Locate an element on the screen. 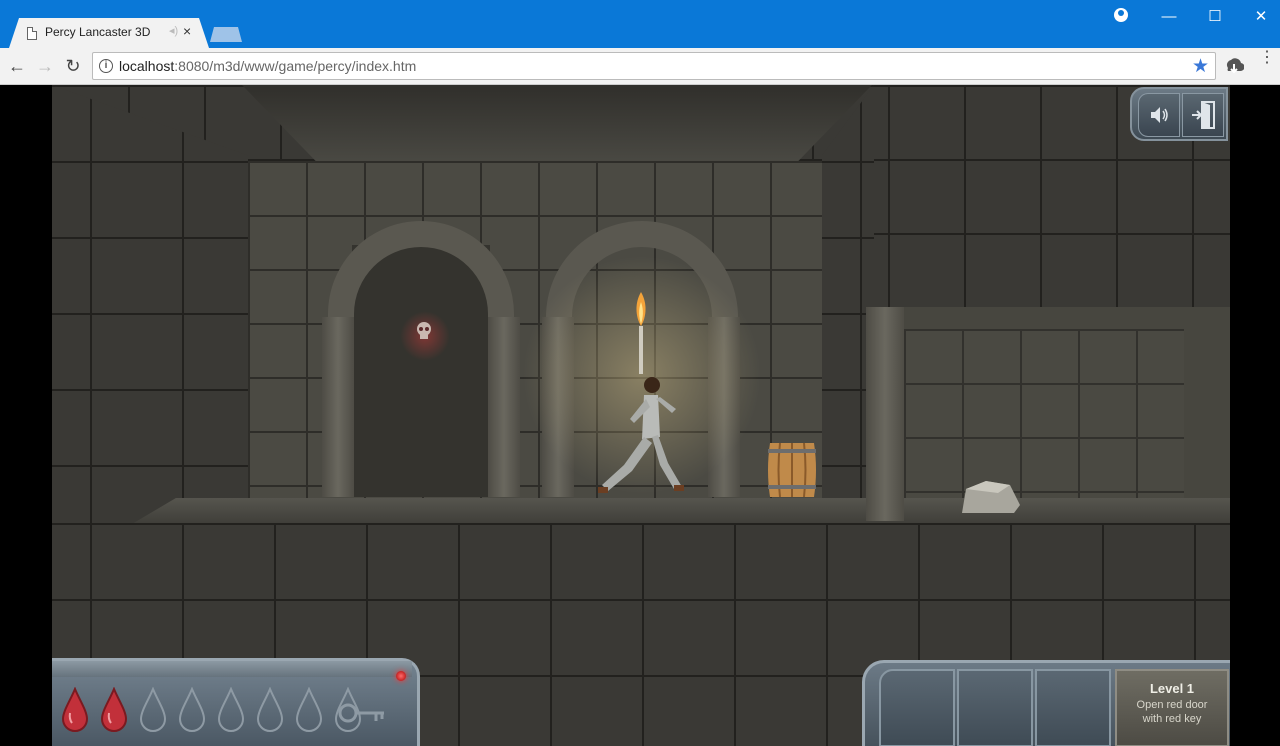 This screenshot has height=746, width=1280. corridor-pillar is located at coordinates (885, 414).